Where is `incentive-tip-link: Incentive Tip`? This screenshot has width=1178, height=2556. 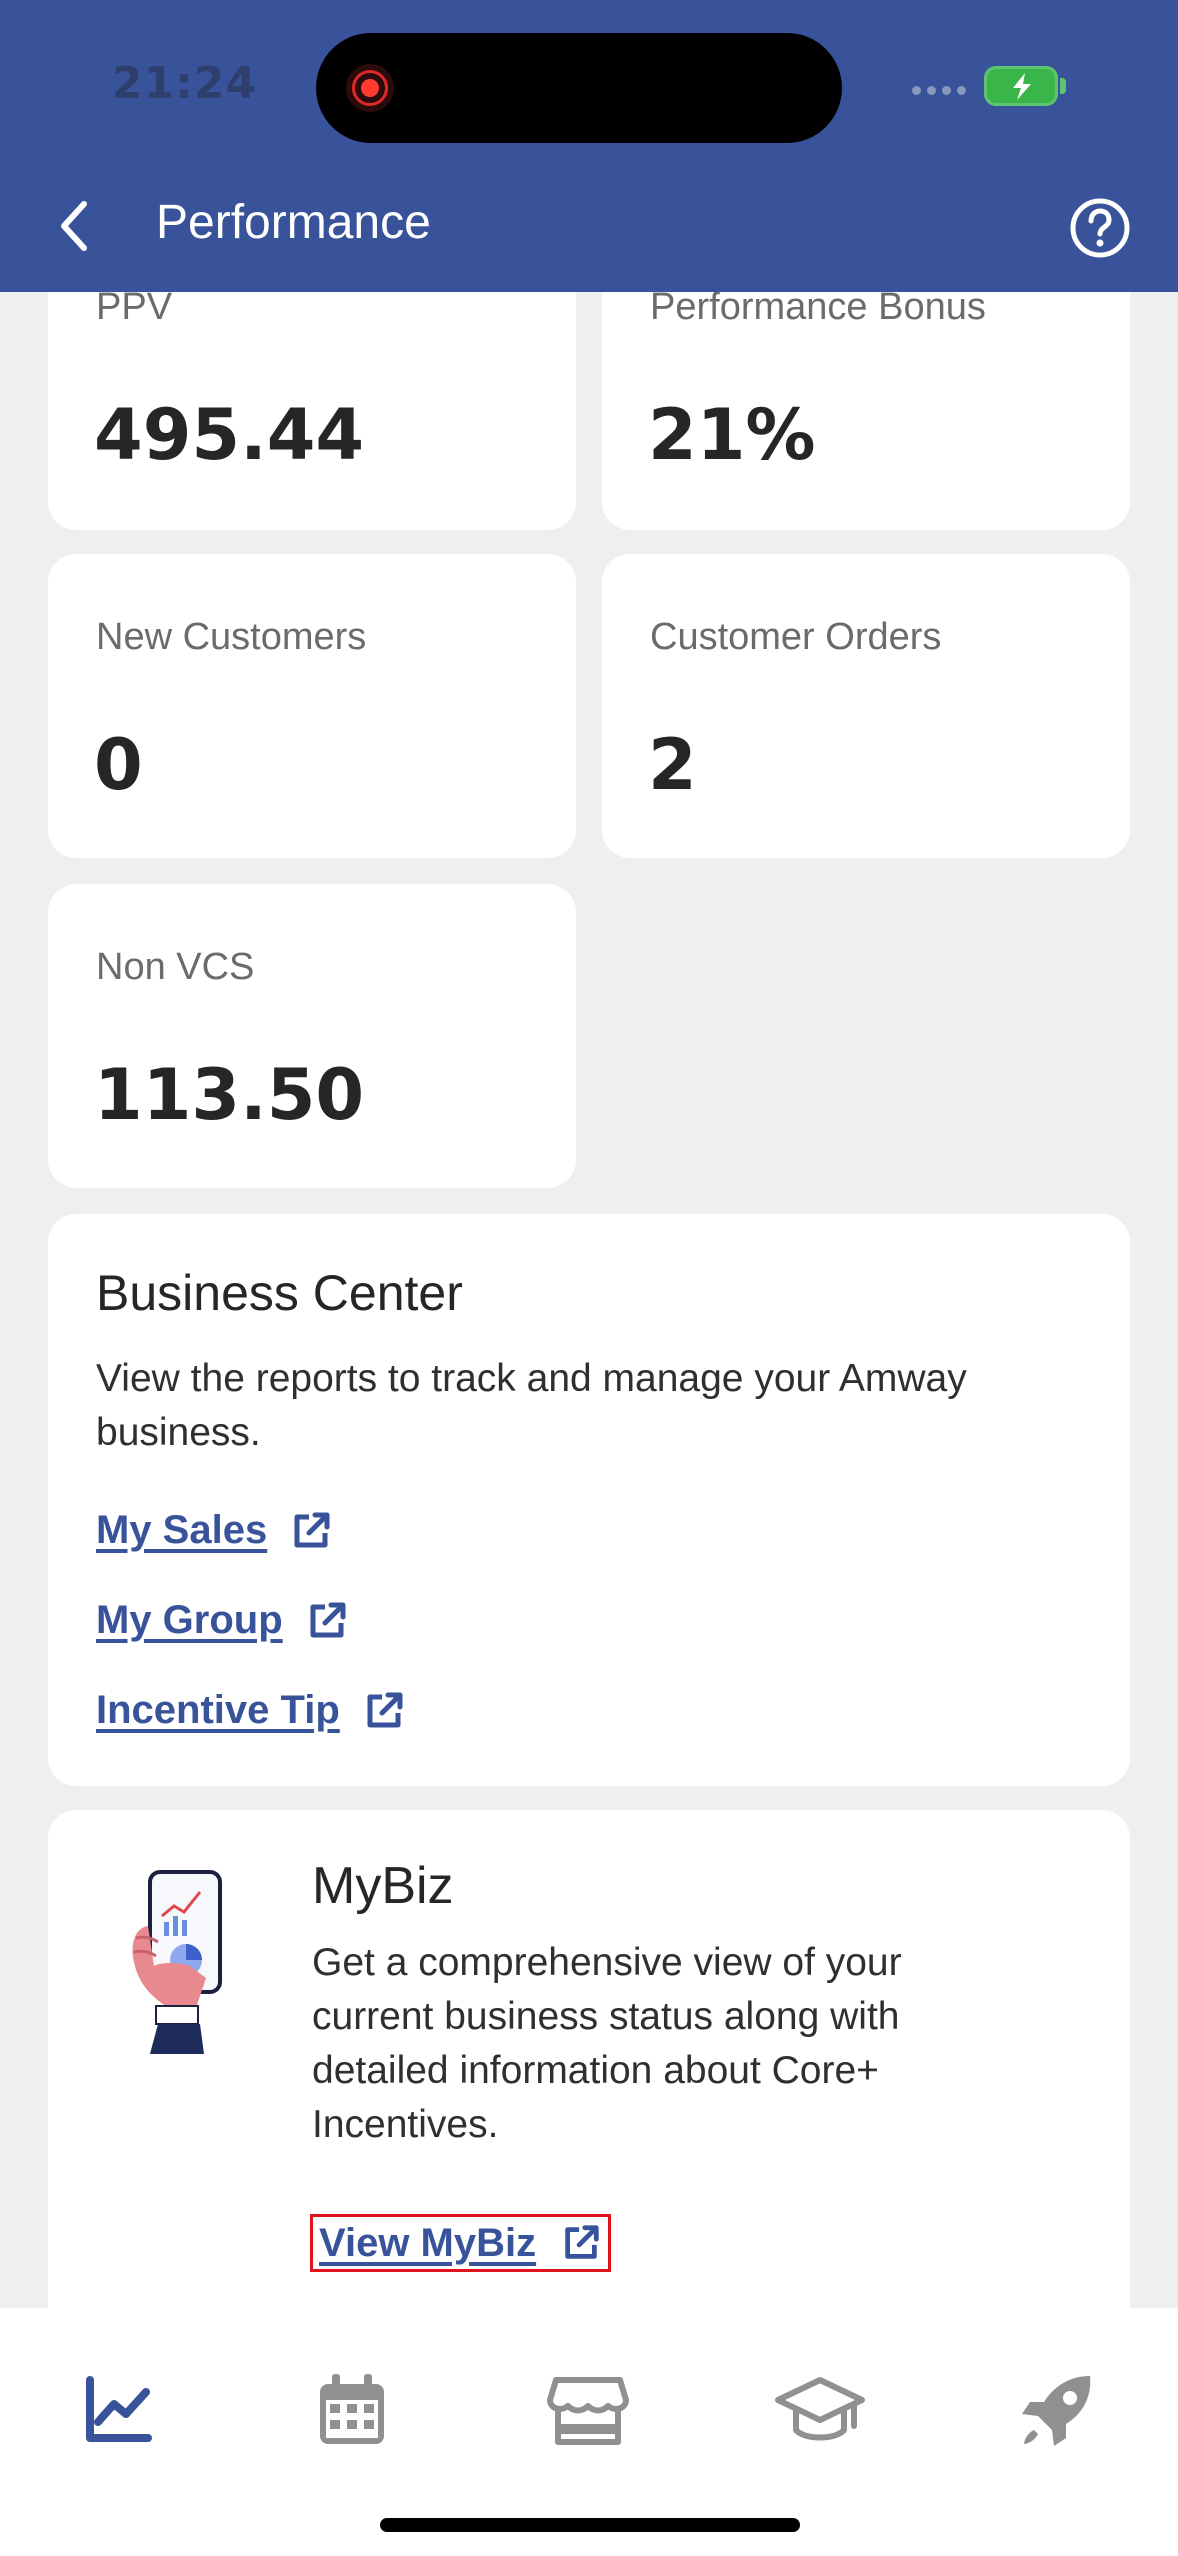
incentive-tip-link: Incentive Tip is located at coordinates (251, 1710).